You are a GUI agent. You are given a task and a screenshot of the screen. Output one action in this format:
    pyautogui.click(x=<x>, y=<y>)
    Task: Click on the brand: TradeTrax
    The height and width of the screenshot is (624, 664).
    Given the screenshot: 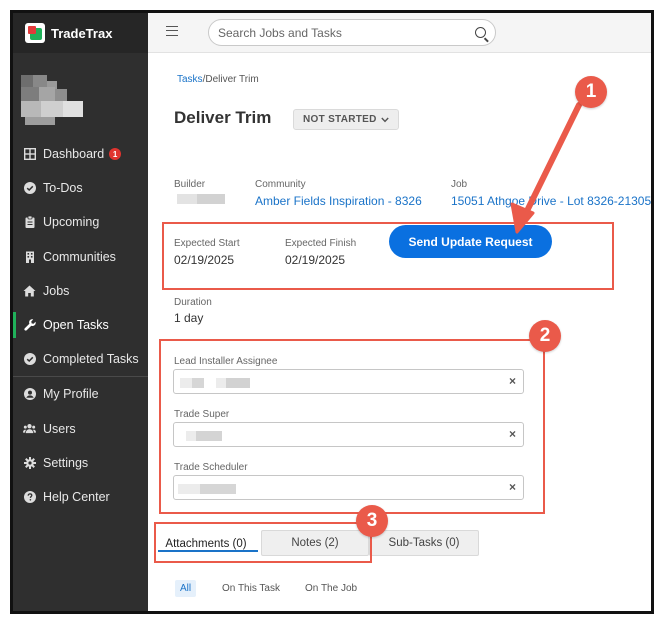 What is the action you would take?
    pyautogui.click(x=80, y=33)
    